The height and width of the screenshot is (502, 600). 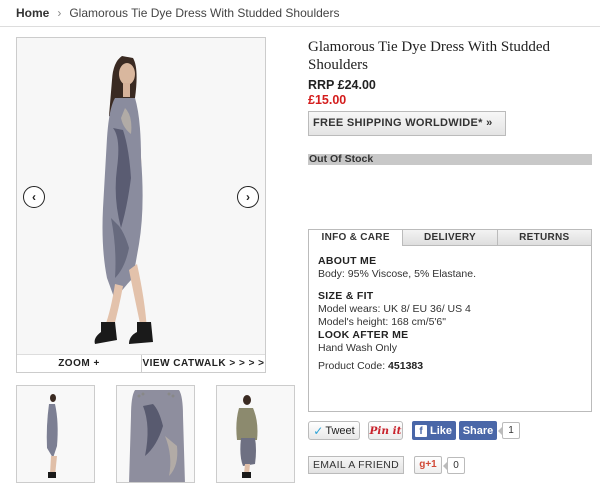 I want to click on google-plus-one-button: g+1, so click(x=428, y=465).